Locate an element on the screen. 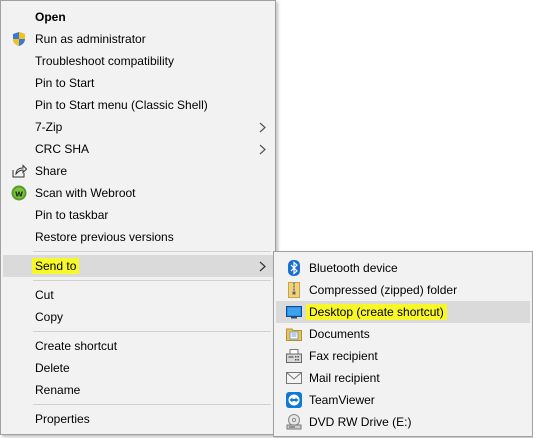 This screenshot has height=438, width=533. menu-item-label: Rename is located at coordinates (58, 390).